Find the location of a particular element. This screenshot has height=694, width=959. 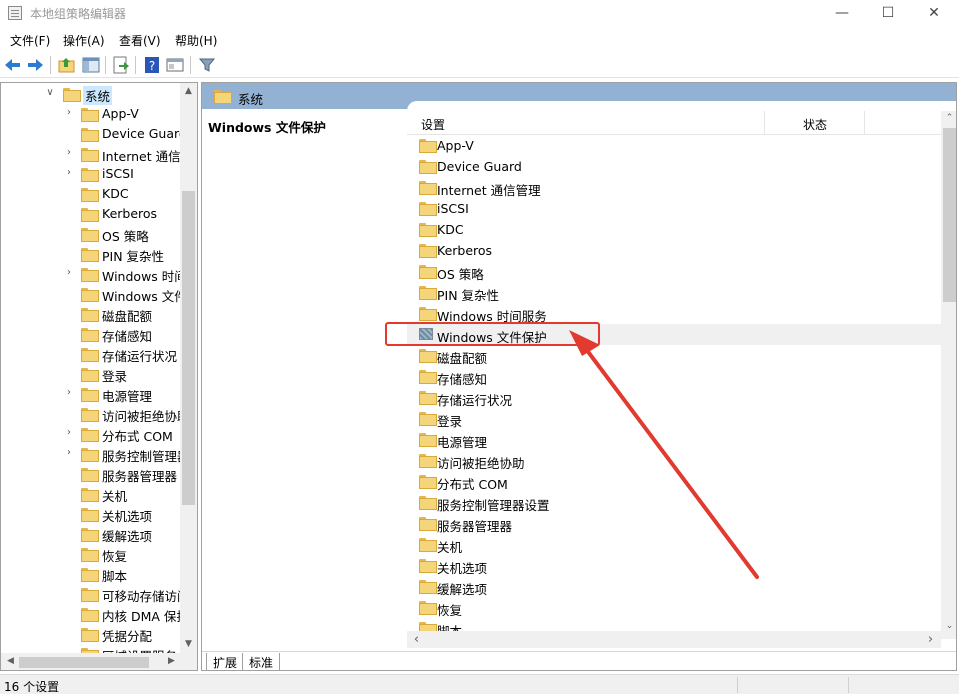

close-button: ✕ is located at coordinates (934, 14).